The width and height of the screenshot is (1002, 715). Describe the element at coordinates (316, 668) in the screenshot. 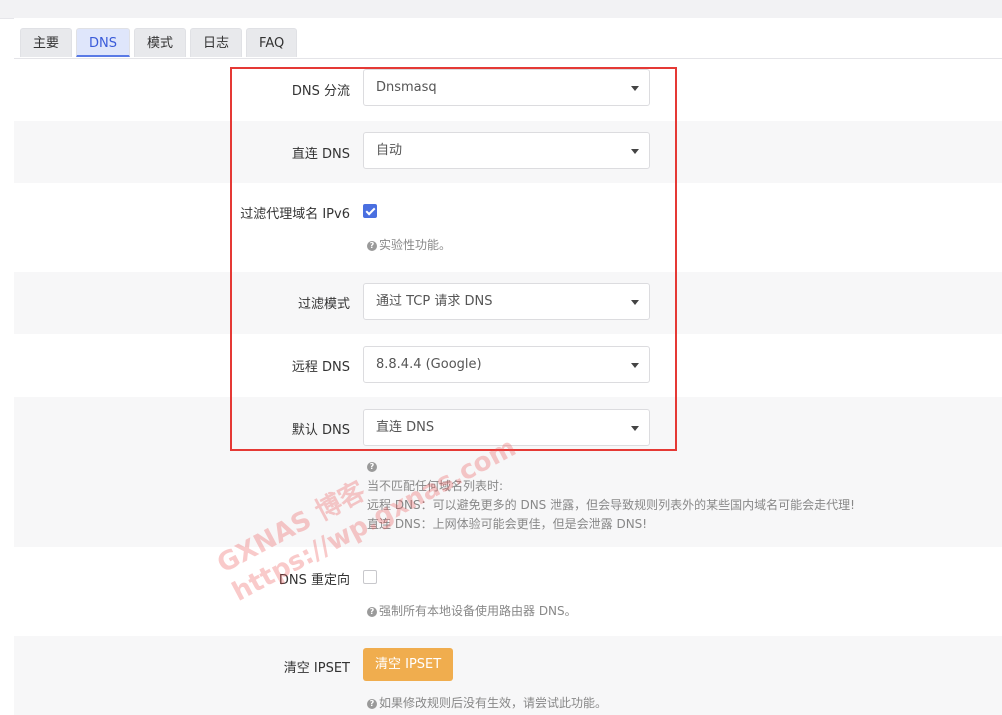

I see `clear-ipset-label: 清空 IPSET` at that location.